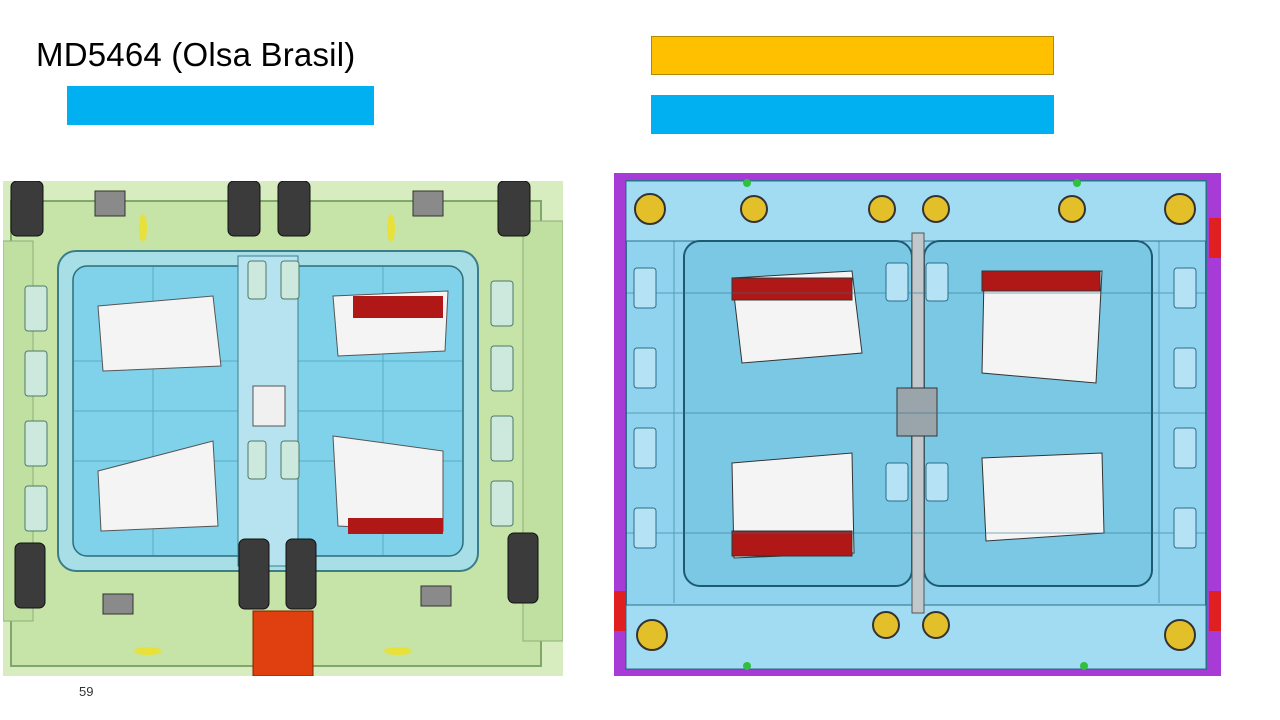 This screenshot has height=720, width=1280. Describe the element at coordinates (196, 54) in the screenshot. I see `slide-title: MD5464 (Olsa Brasil)` at that location.